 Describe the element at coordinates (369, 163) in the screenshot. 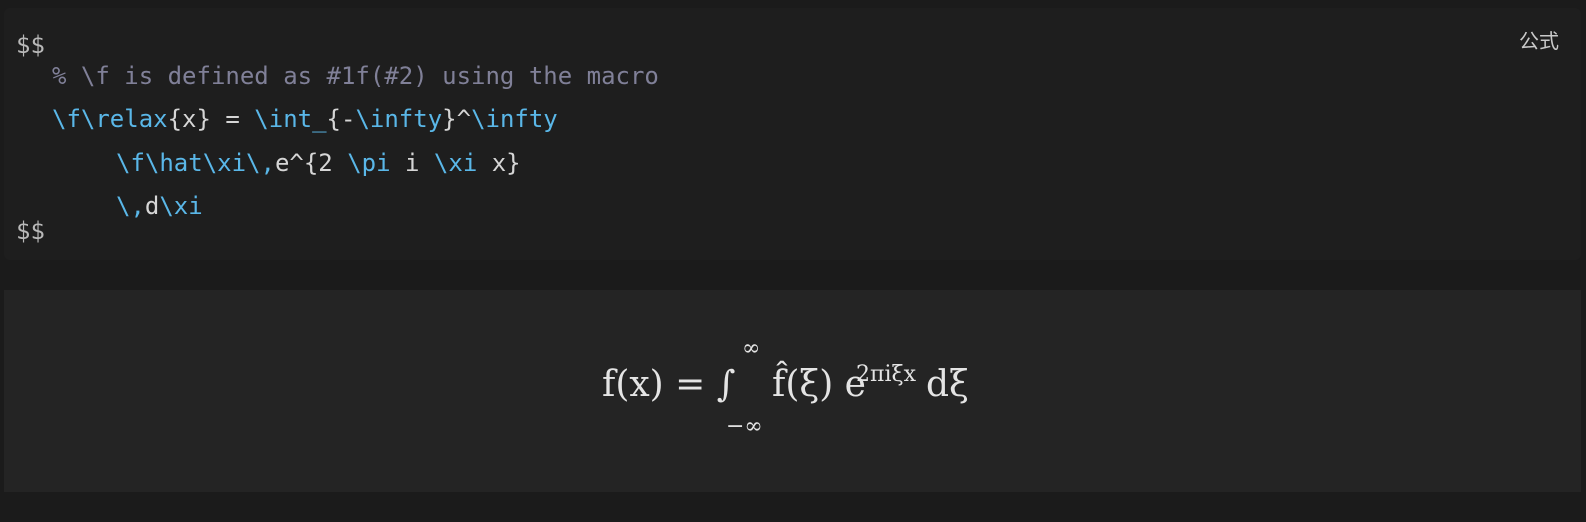

I see `code-token: \pi` at that location.